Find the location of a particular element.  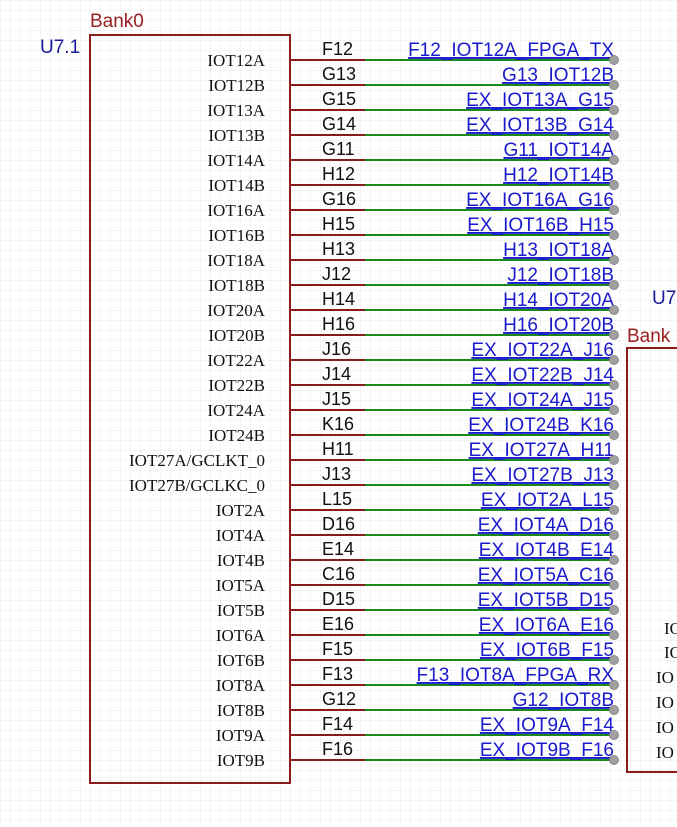

pin-number: D16 is located at coordinates (338, 524).